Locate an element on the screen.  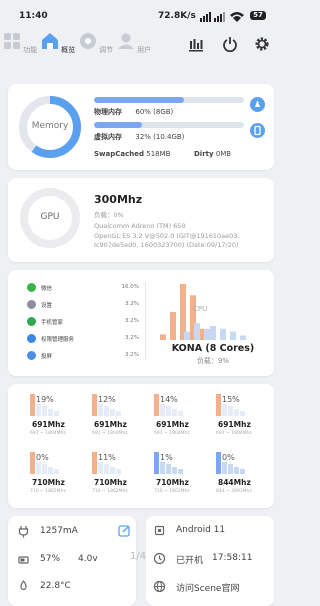
core-percent: 12% is located at coordinates (107, 399).